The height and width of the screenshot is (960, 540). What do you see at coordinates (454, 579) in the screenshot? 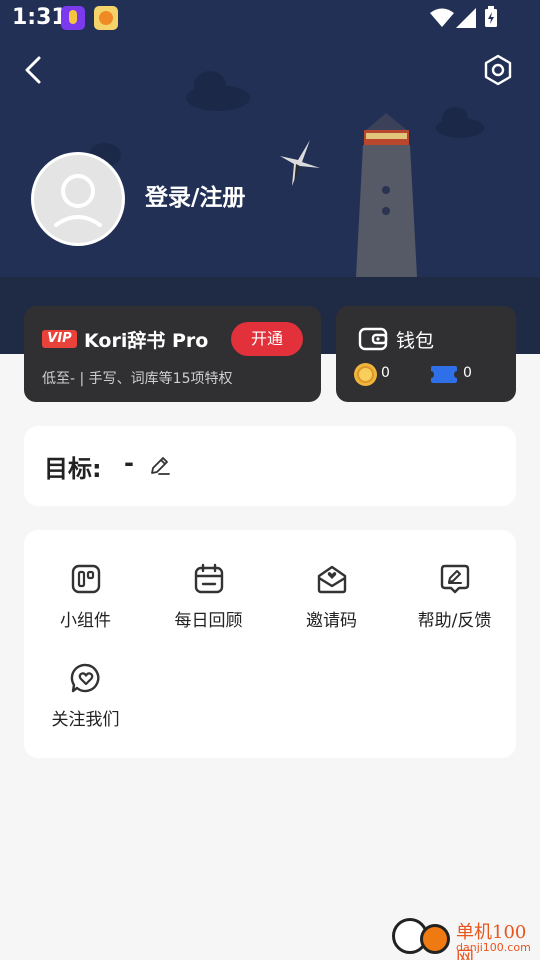
I see `feedback-edit-icon` at bounding box center [454, 579].